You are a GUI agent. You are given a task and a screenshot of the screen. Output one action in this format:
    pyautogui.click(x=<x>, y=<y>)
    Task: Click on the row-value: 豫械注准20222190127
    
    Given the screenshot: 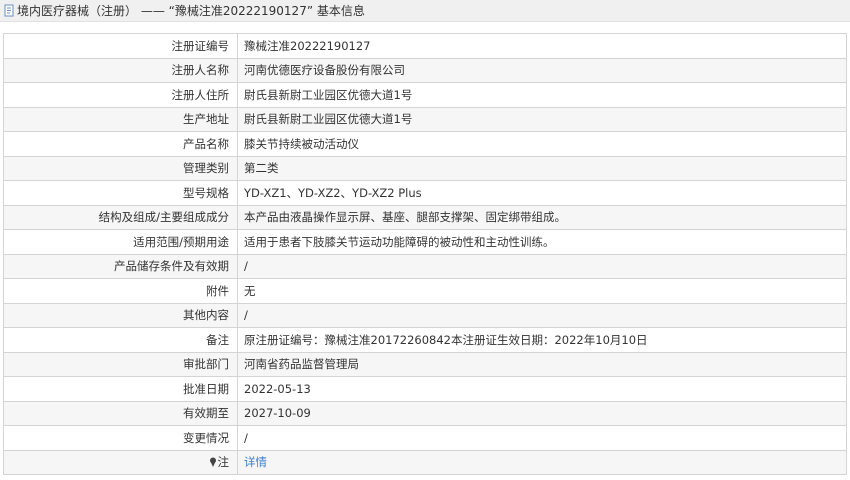 What is the action you would take?
    pyautogui.click(x=542, y=46)
    